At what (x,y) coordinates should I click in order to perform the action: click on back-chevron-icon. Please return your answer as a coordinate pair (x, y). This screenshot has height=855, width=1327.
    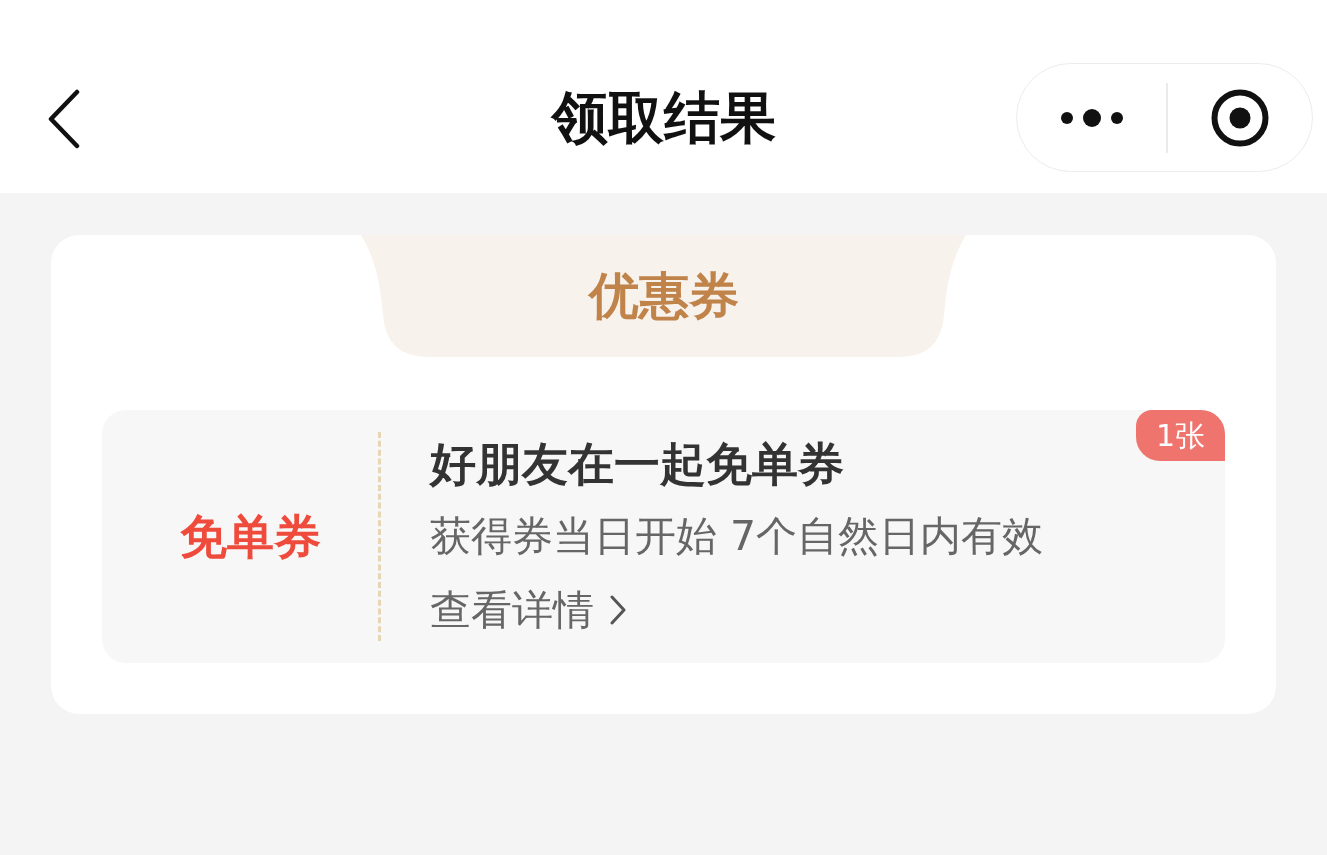
    Looking at the image, I should click on (63, 119).